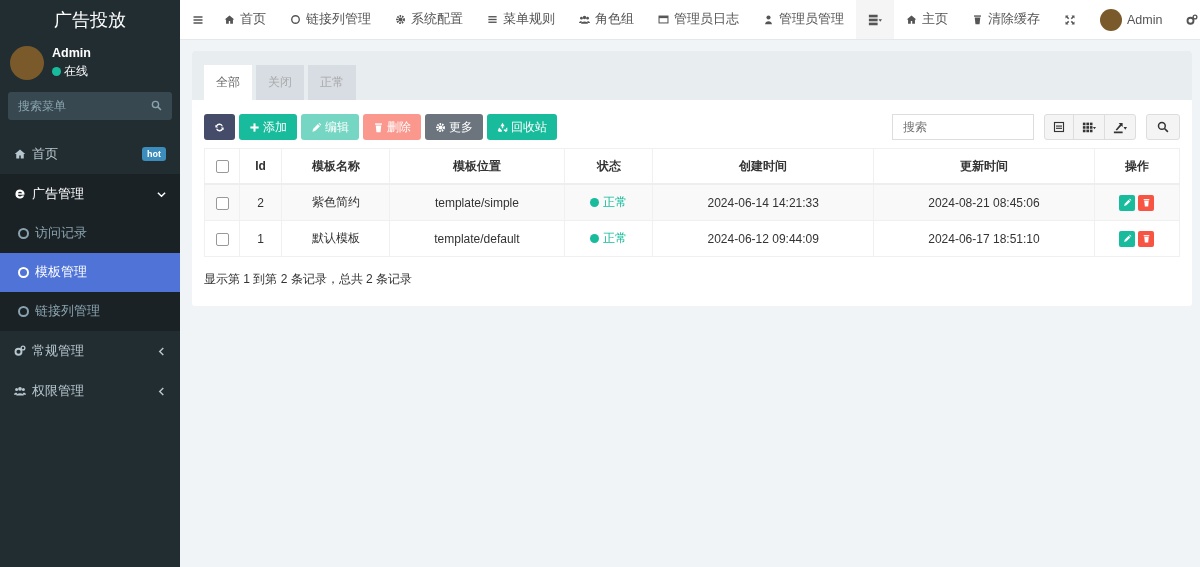 The width and height of the screenshot is (1200, 567). Describe the element at coordinates (90, 106) in the screenshot. I see `search-field: 搜索菜单` at that location.